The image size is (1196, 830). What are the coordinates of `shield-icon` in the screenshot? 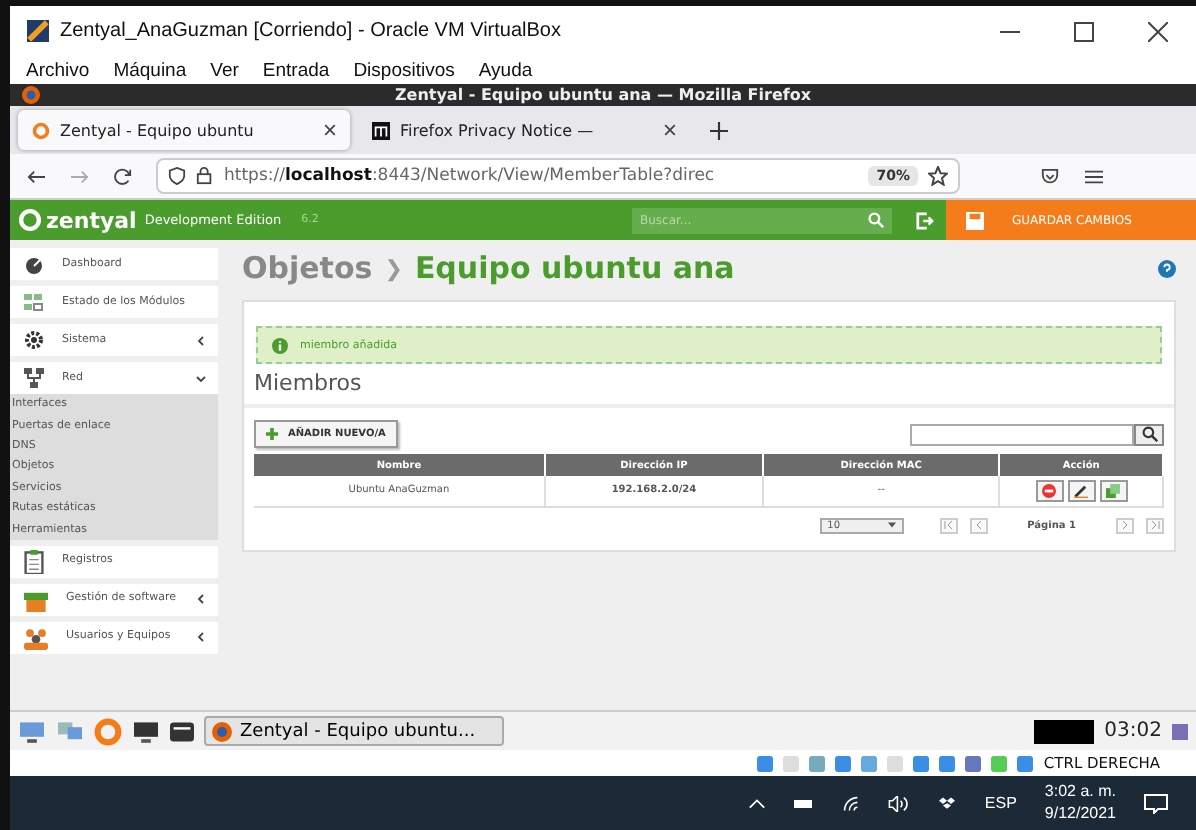 It's located at (177, 176).